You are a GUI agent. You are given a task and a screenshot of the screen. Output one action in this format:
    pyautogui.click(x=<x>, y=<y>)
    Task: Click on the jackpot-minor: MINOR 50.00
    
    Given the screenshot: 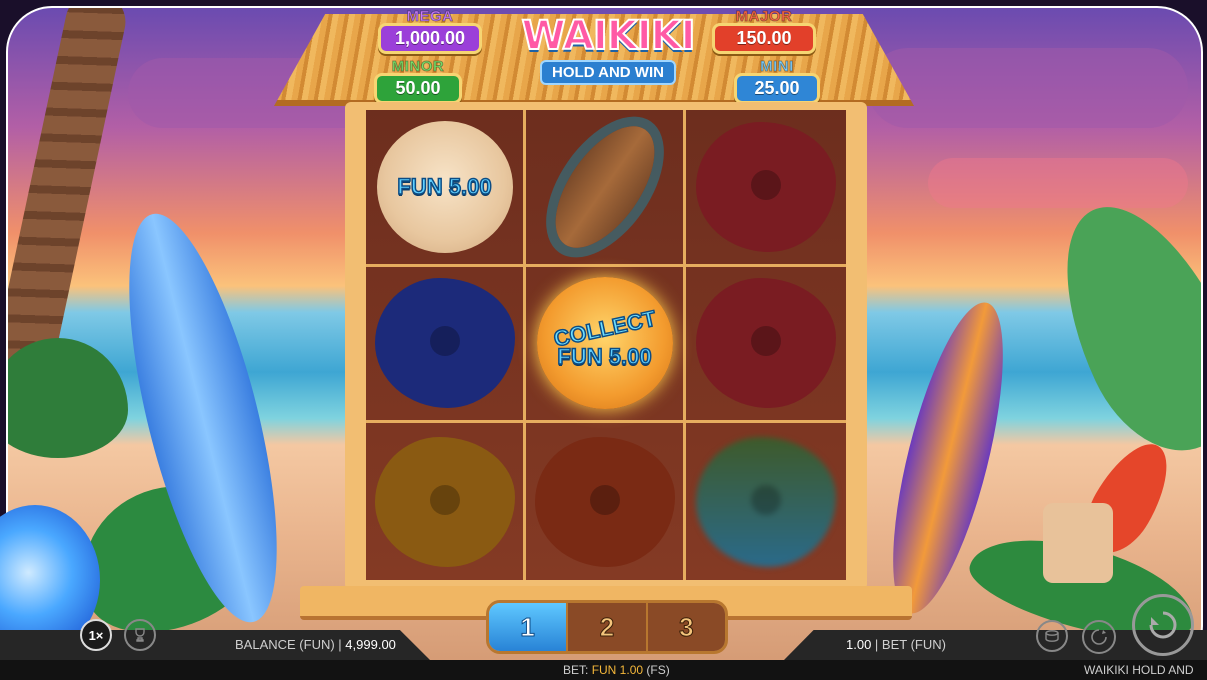 What is the action you would take?
    pyautogui.click(x=418, y=81)
    